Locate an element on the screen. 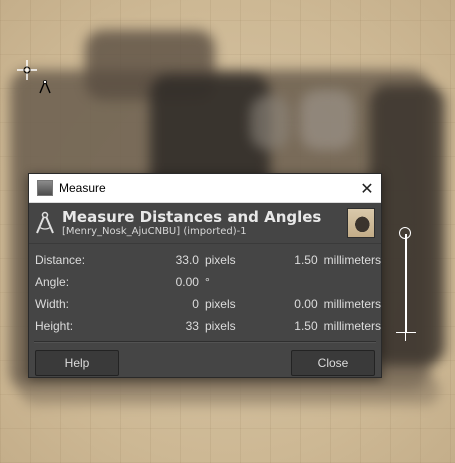 This screenshot has height=463, width=455. table-row: Angle: 0.00 ° is located at coordinates (208, 282).